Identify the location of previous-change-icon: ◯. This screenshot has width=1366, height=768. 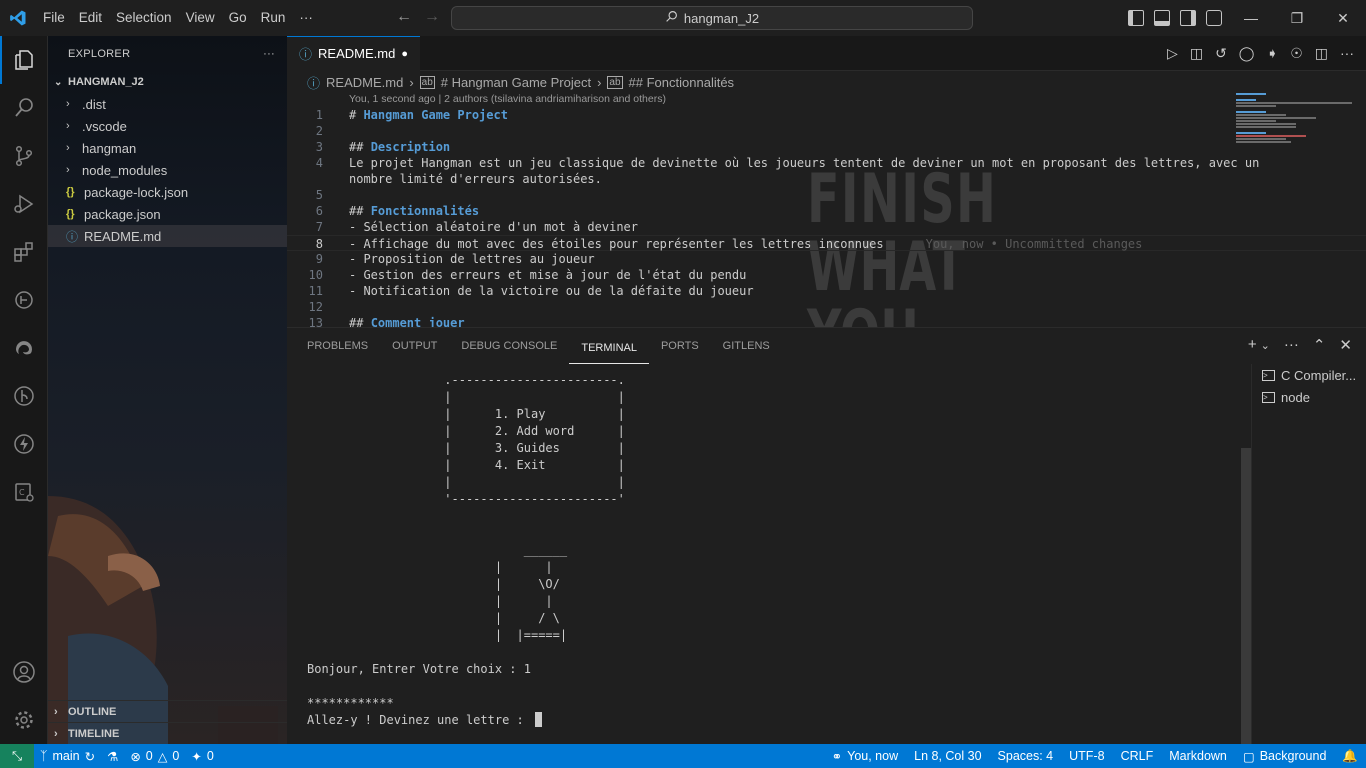
(1247, 53).